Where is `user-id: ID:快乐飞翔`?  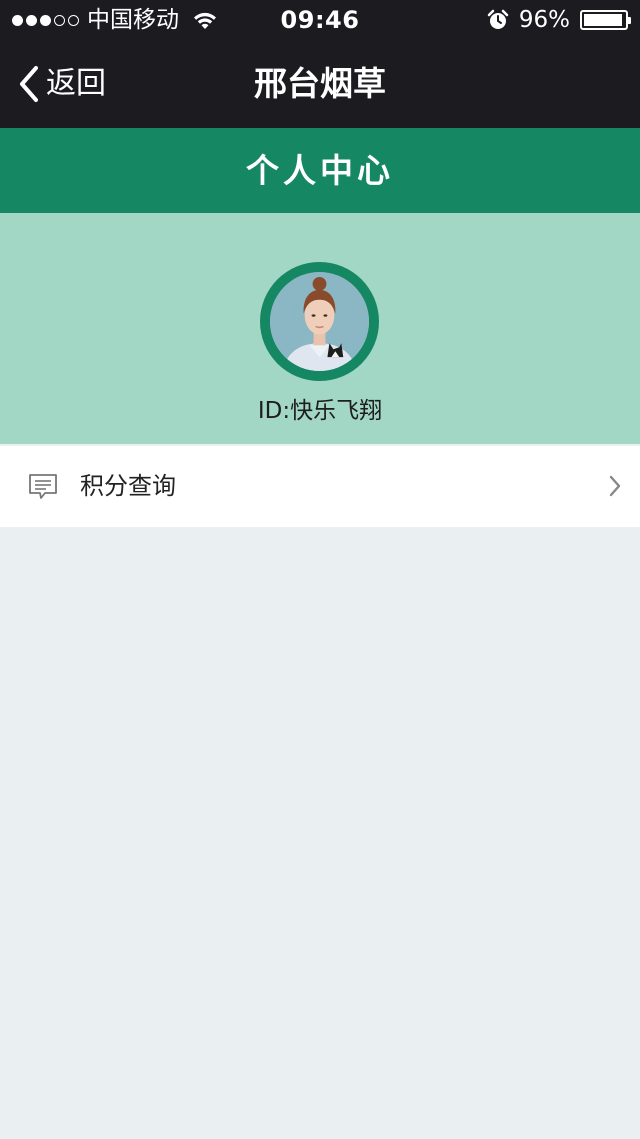
user-id: ID:快乐飞翔 is located at coordinates (320, 411).